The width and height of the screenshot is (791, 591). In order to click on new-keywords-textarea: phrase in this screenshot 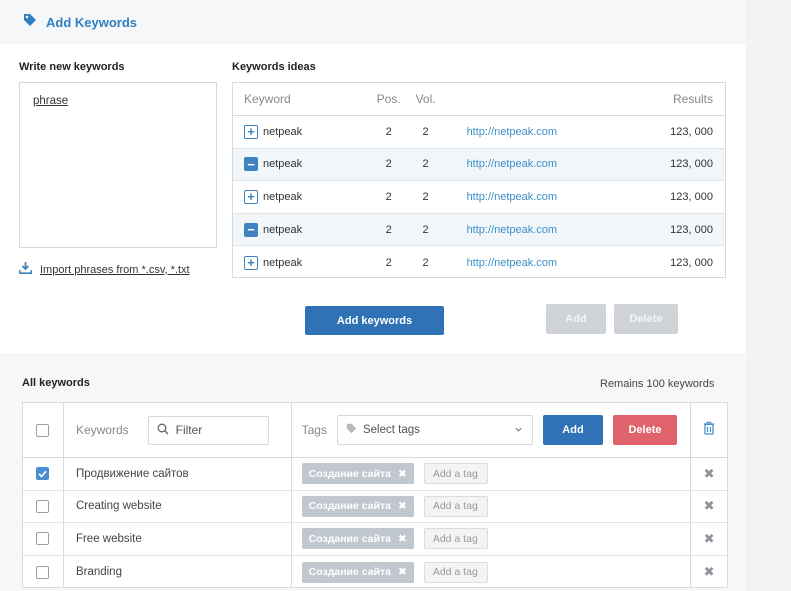, I will do `click(118, 165)`.